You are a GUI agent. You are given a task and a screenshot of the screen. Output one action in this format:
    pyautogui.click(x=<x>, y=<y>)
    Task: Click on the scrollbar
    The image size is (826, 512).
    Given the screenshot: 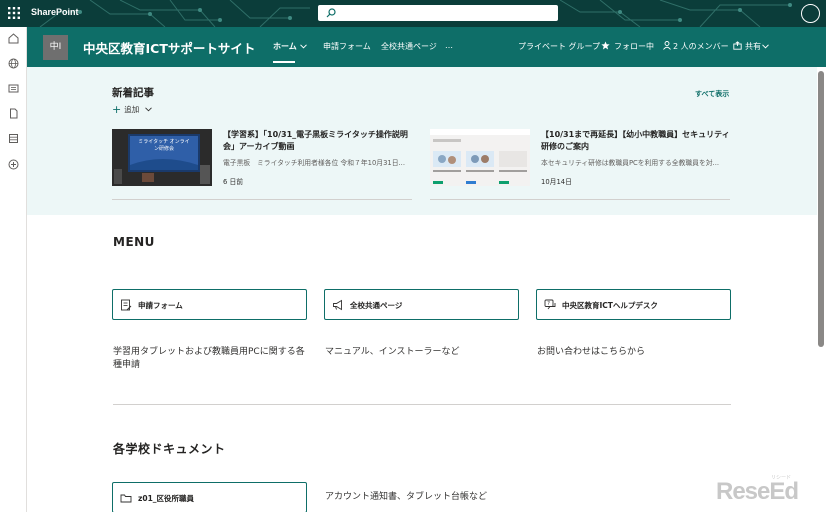 What is the action you would take?
    pyautogui.click(x=821, y=209)
    